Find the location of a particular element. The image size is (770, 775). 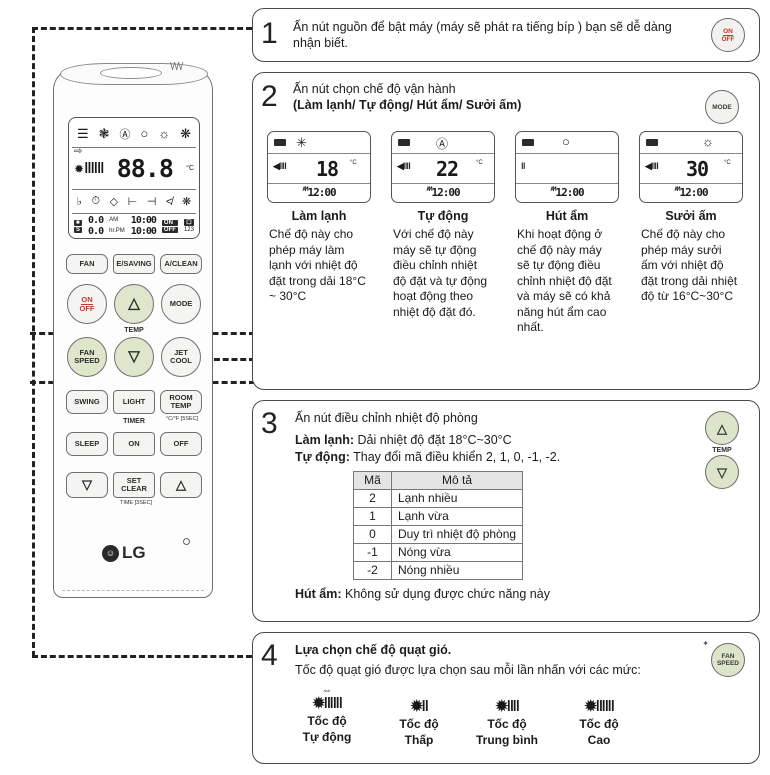

mode-card-cool-mid: ◀‖‖ 18 °C is located at coordinates (319, 169).